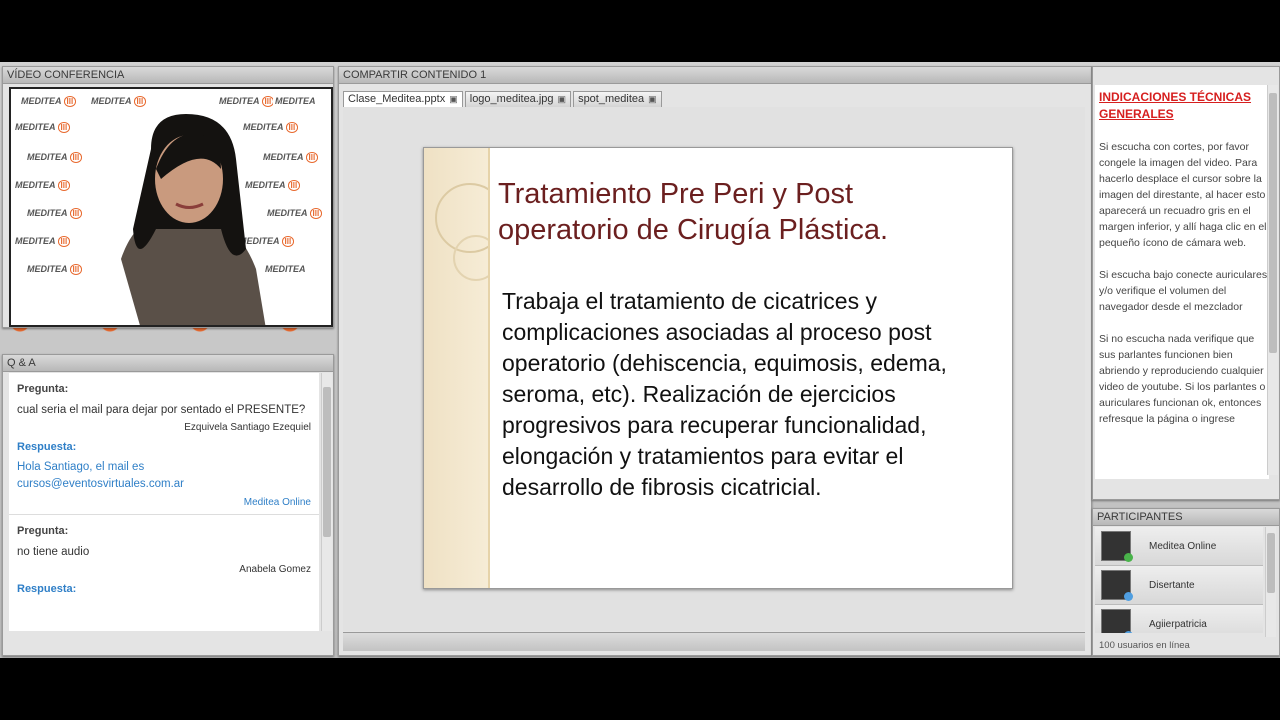  What do you see at coordinates (1178, 624) in the screenshot?
I see `participant-name: Agiierpatricia` at bounding box center [1178, 624].